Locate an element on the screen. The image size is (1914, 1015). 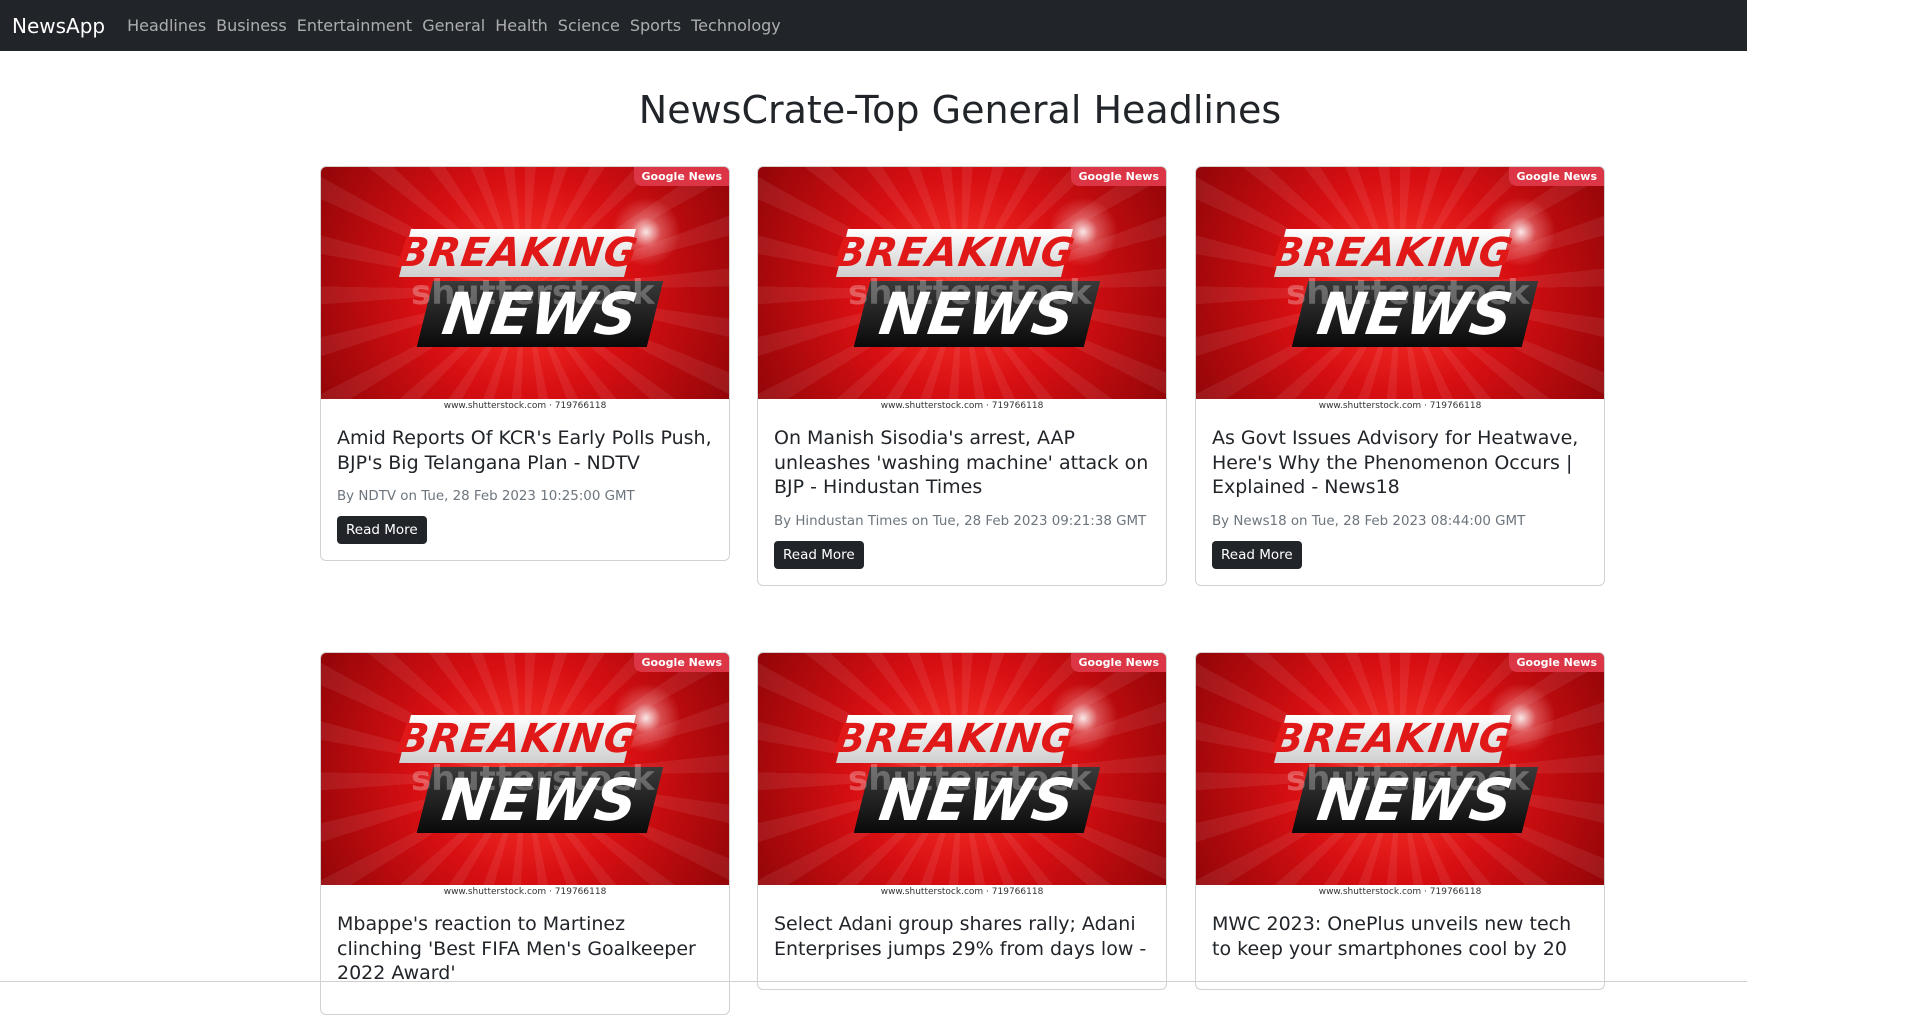
page-title: NewsCrate-Top General Headlines is located at coordinates (960, 110).